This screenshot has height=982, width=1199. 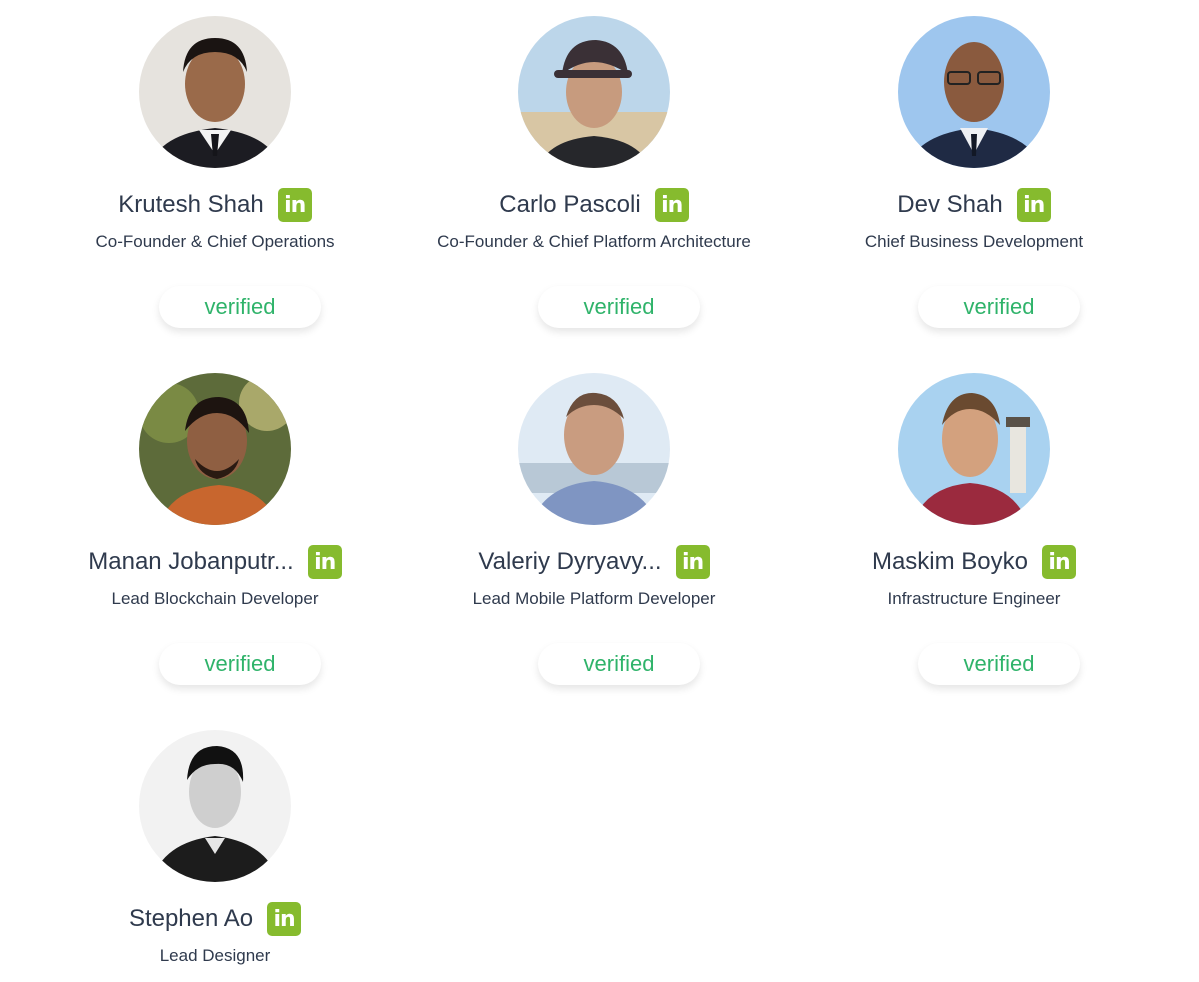 What do you see at coordinates (950, 561) in the screenshot?
I see `member-name: Maskim Boyko` at bounding box center [950, 561].